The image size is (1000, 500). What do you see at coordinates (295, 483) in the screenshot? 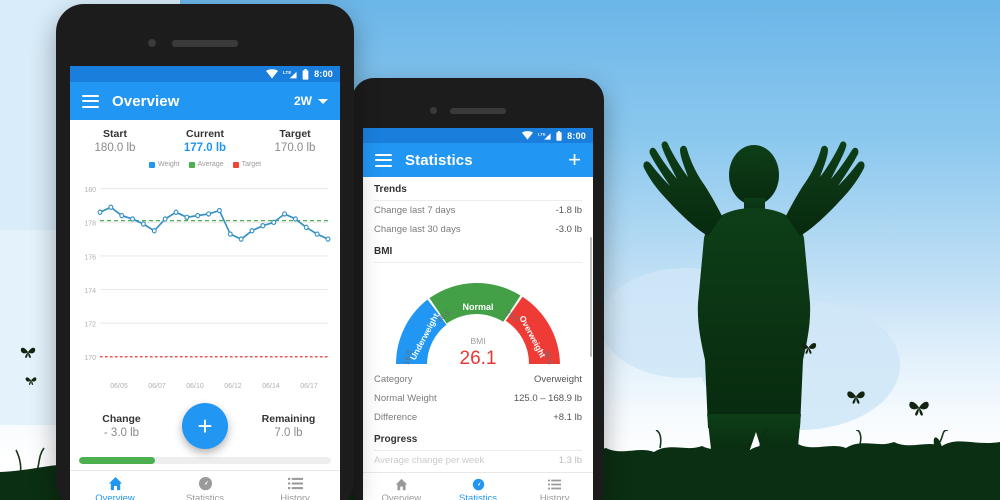
I see `list-icon` at bounding box center [295, 483].